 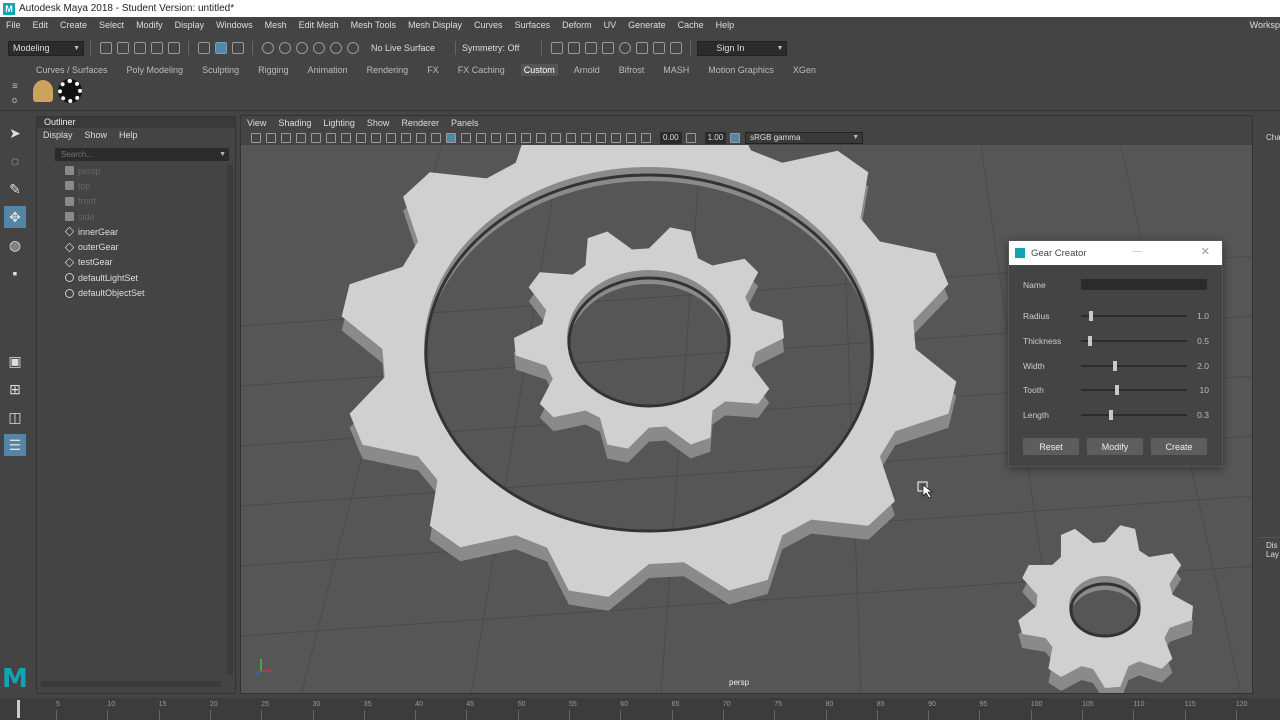 I want to click on safe-action-icon, so click(x=421, y=137).